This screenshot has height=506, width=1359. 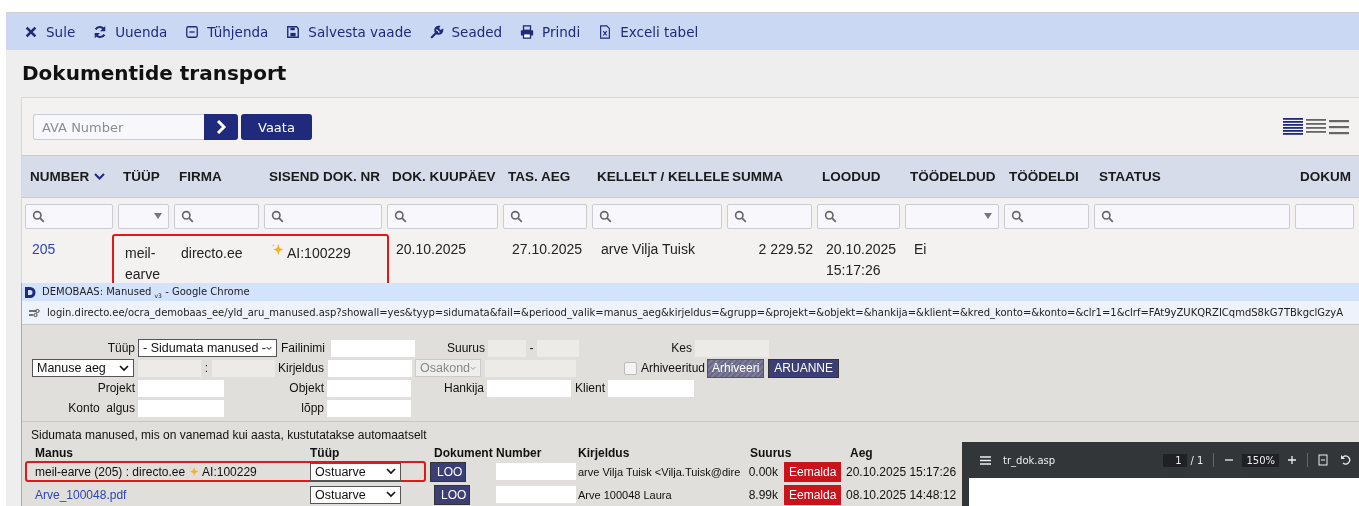 What do you see at coordinates (181, 408) in the screenshot?
I see `account-from-field` at bounding box center [181, 408].